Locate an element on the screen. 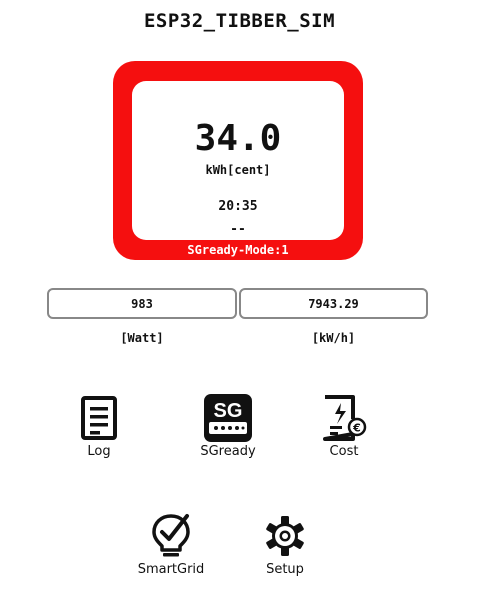  gear-icon is located at coordinates (285, 536).